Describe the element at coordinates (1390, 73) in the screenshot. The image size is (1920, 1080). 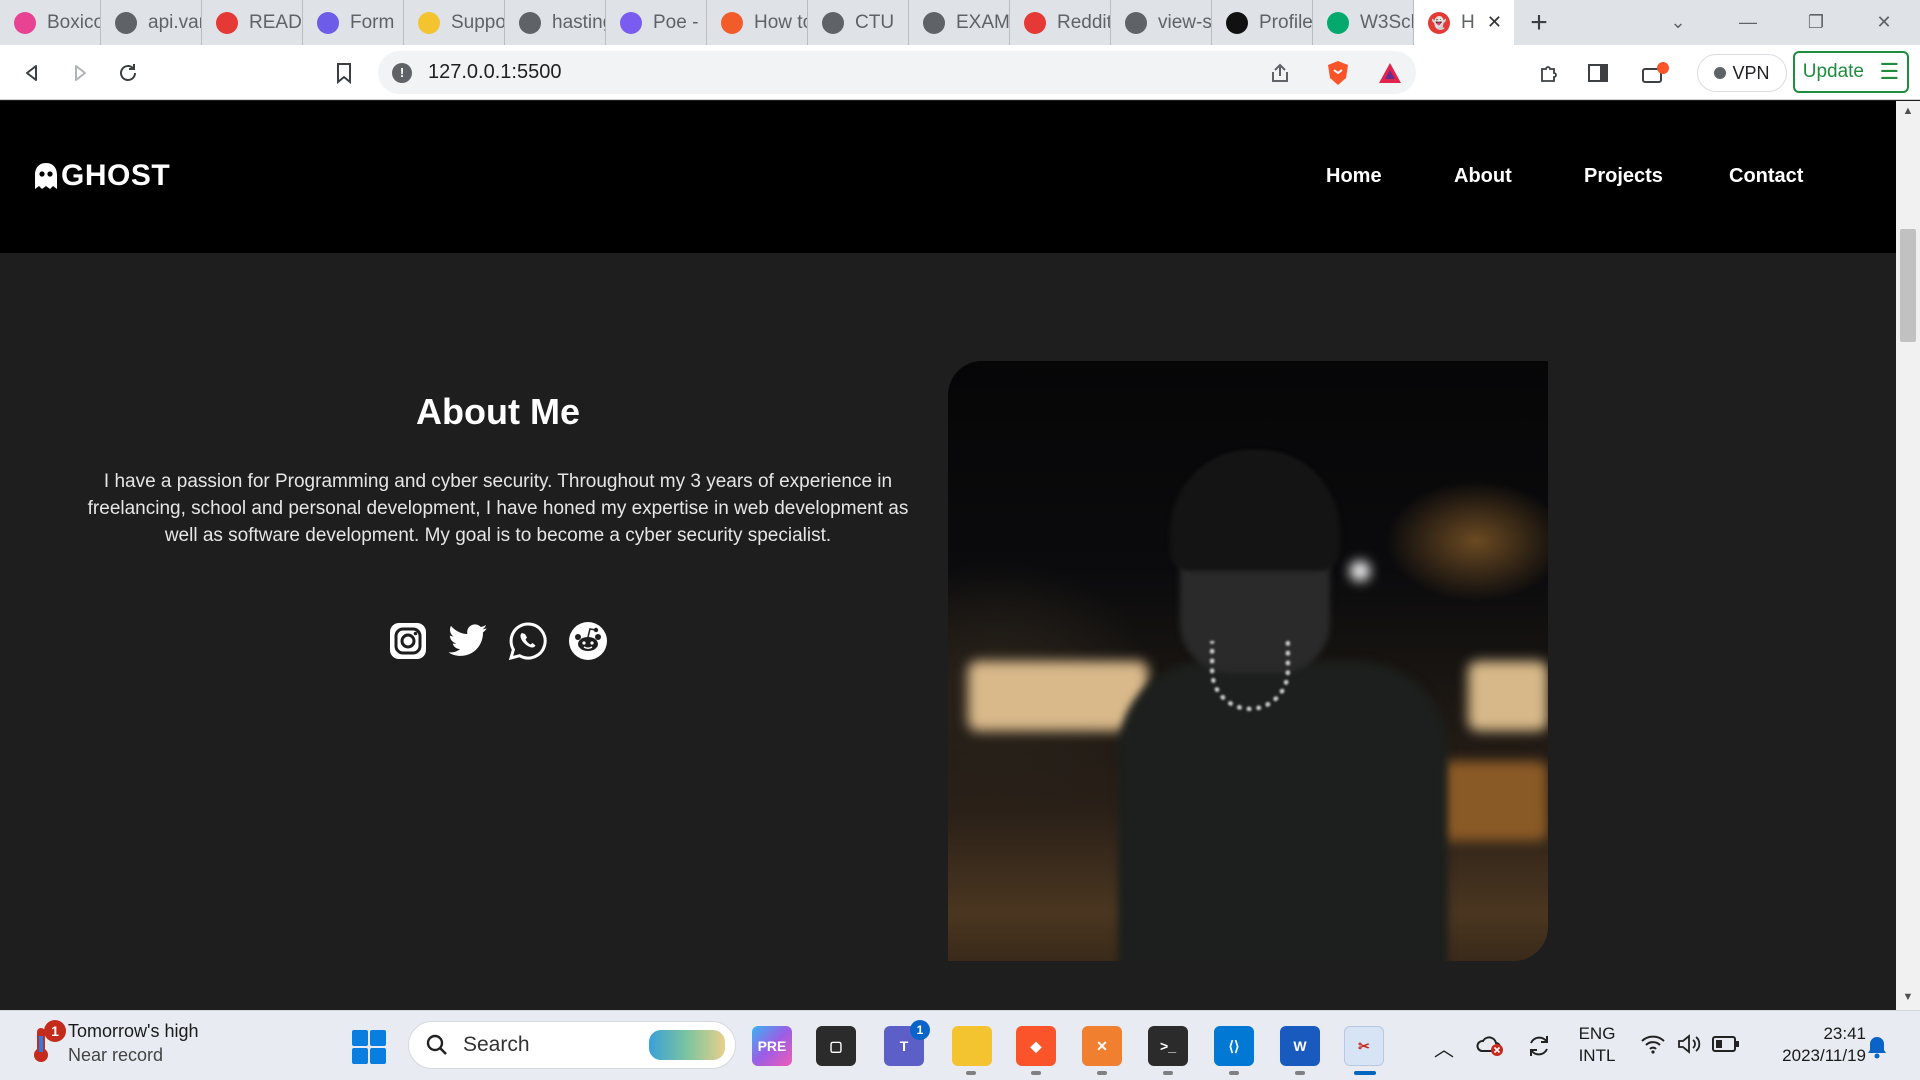
I see `brave-rewards-icon` at that location.